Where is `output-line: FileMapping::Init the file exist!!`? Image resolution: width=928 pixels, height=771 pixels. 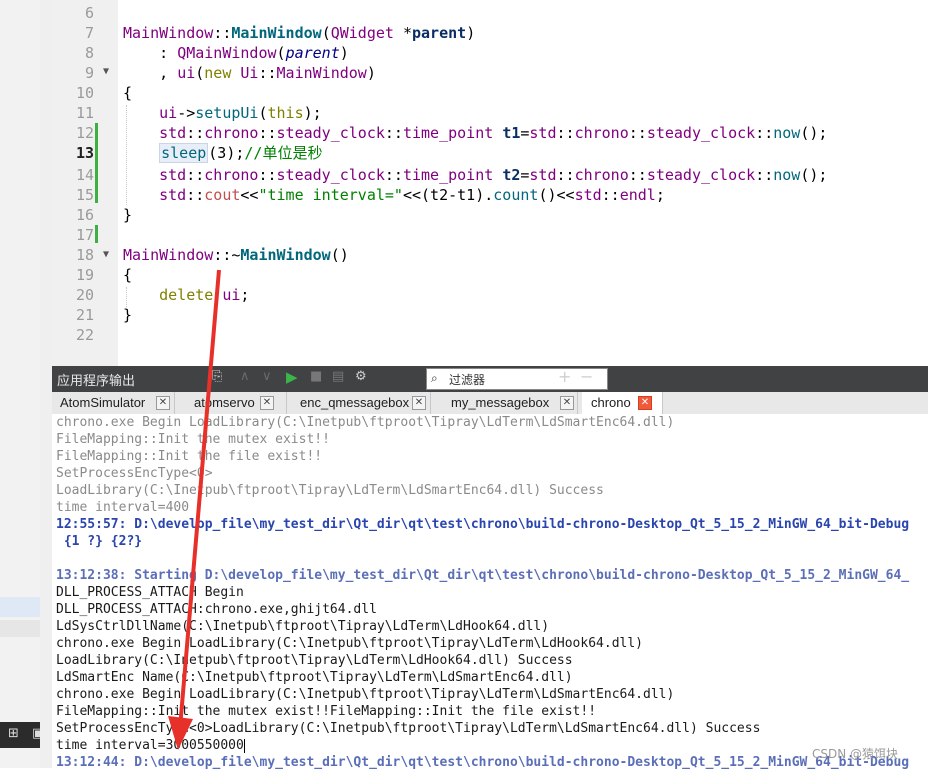
output-line: FileMapping::Init the file exist!! is located at coordinates (189, 456).